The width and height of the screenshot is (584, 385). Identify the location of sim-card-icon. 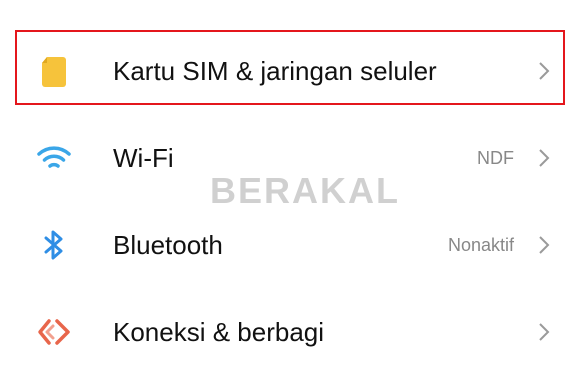
(54, 71).